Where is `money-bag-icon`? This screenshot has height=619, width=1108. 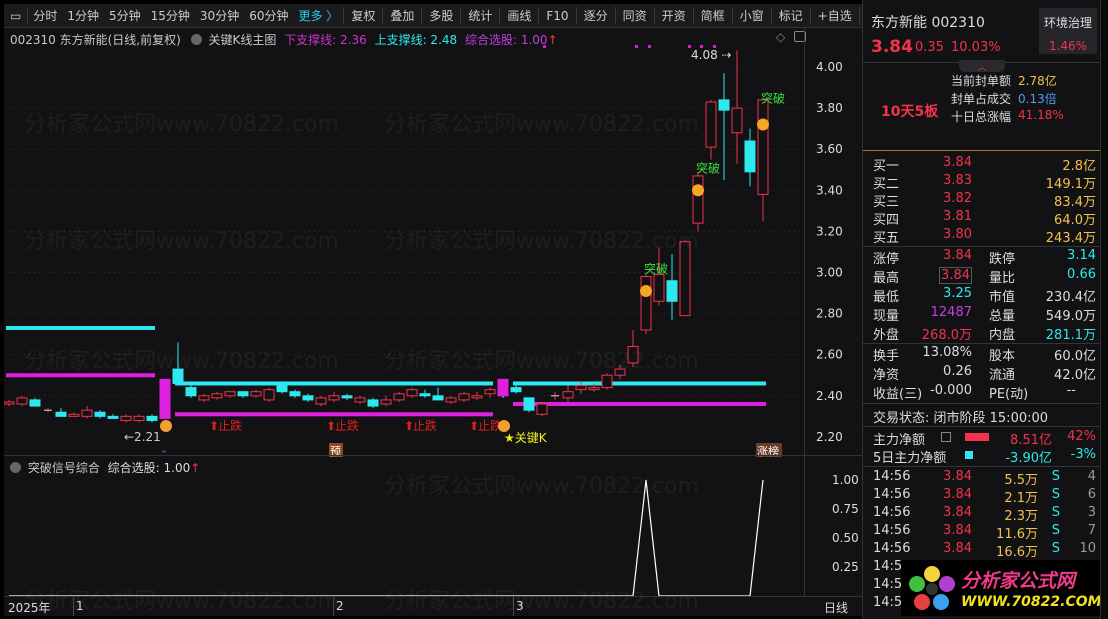
money-bag-icon is located at coordinates (166, 426).